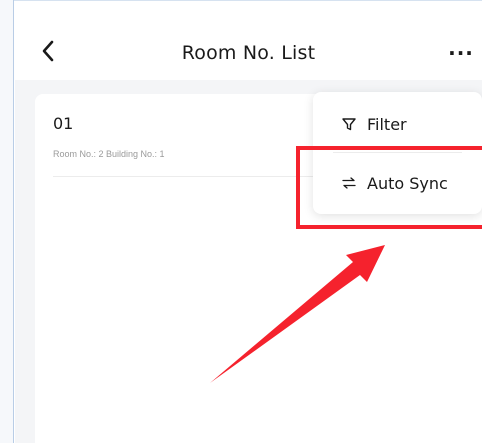 This screenshot has width=482, height=443. I want to click on filter-icon, so click(349, 124).